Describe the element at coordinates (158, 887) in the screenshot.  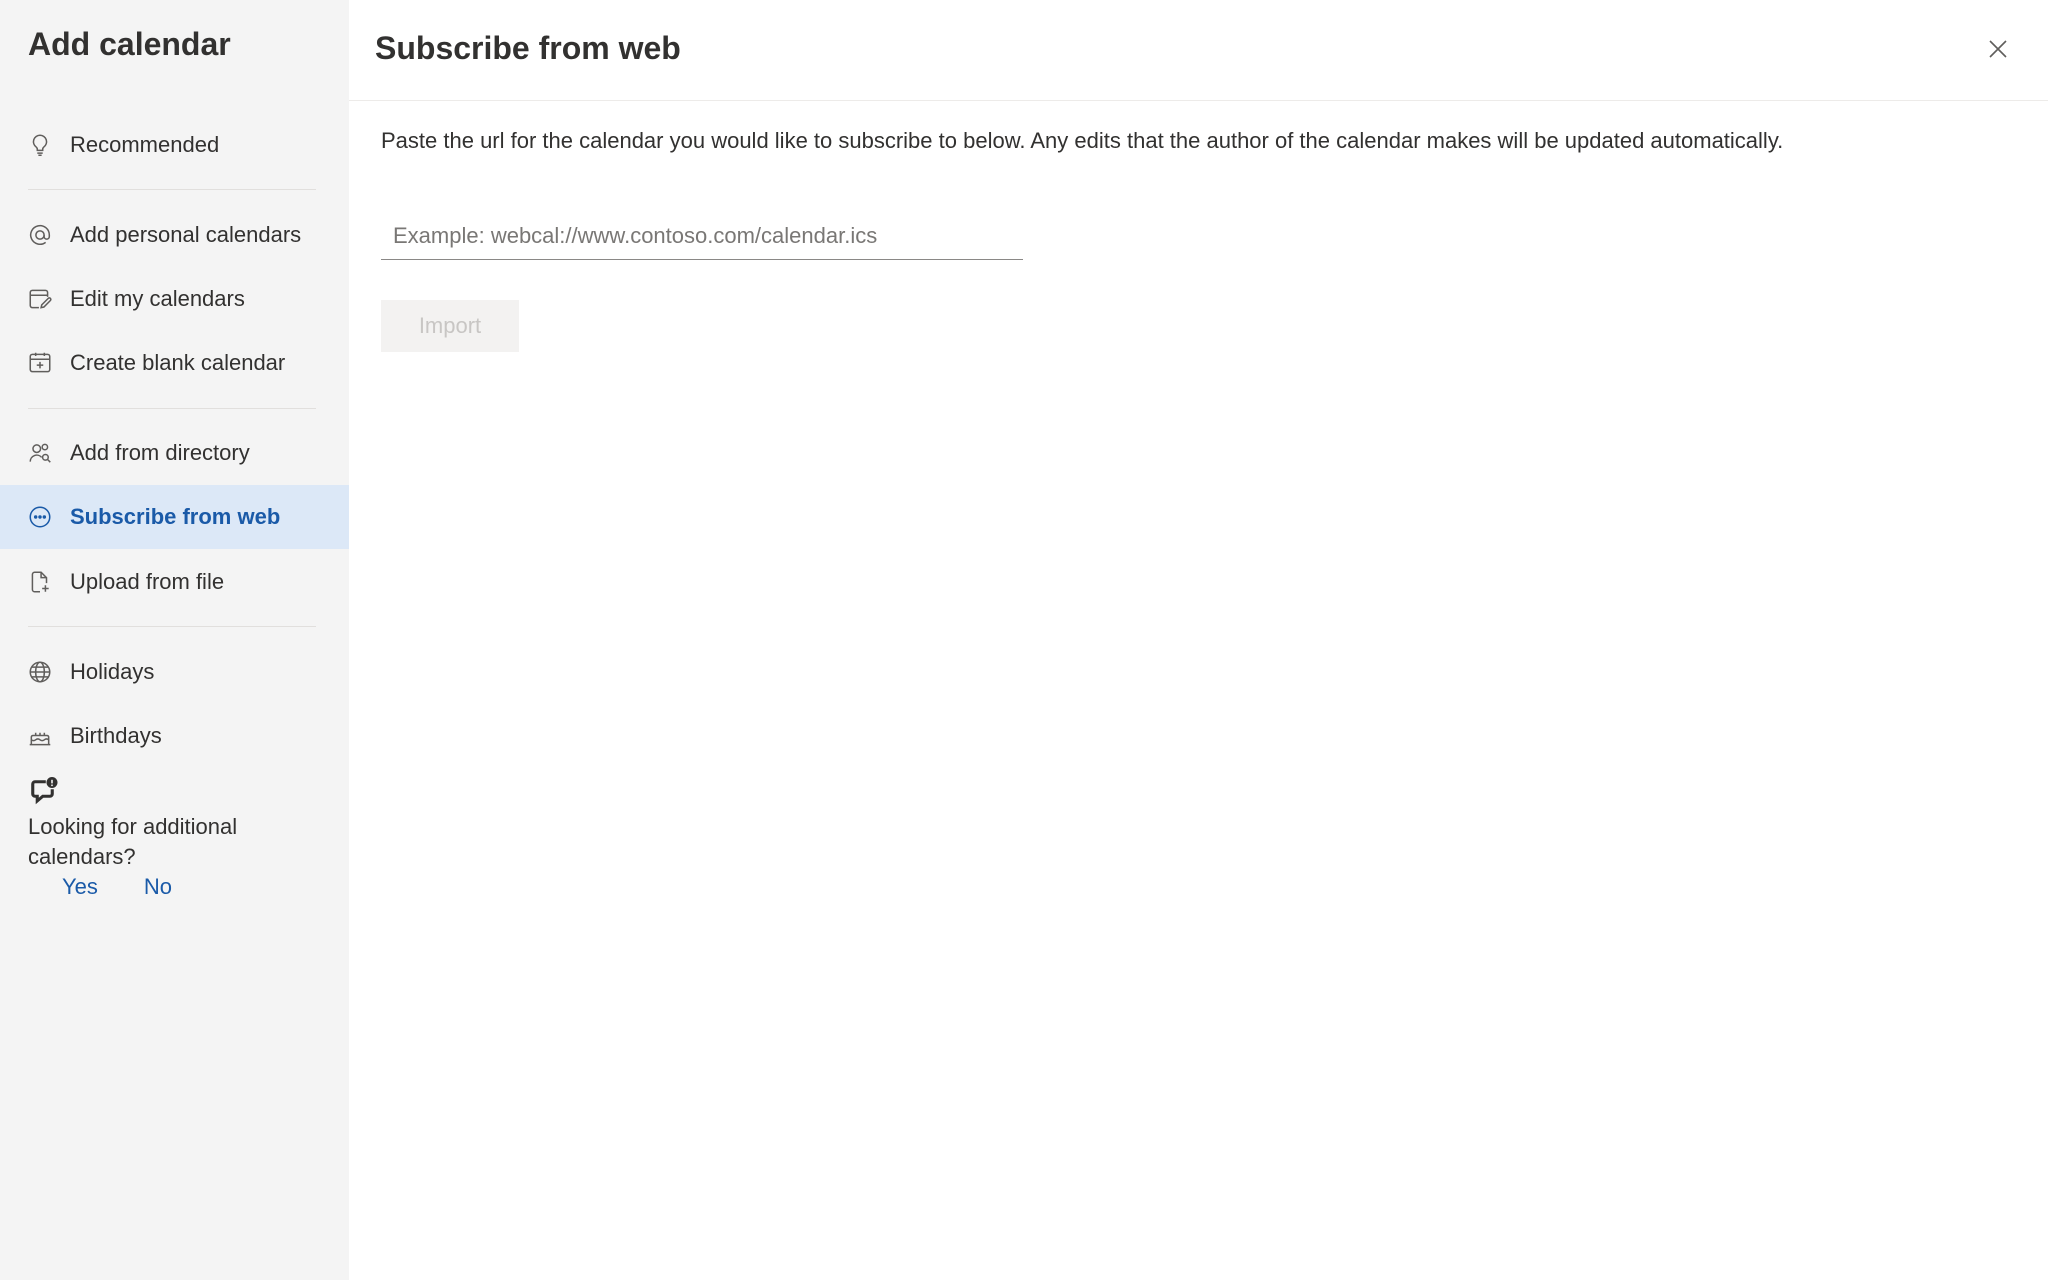
I see `feedback-no-button: No` at that location.